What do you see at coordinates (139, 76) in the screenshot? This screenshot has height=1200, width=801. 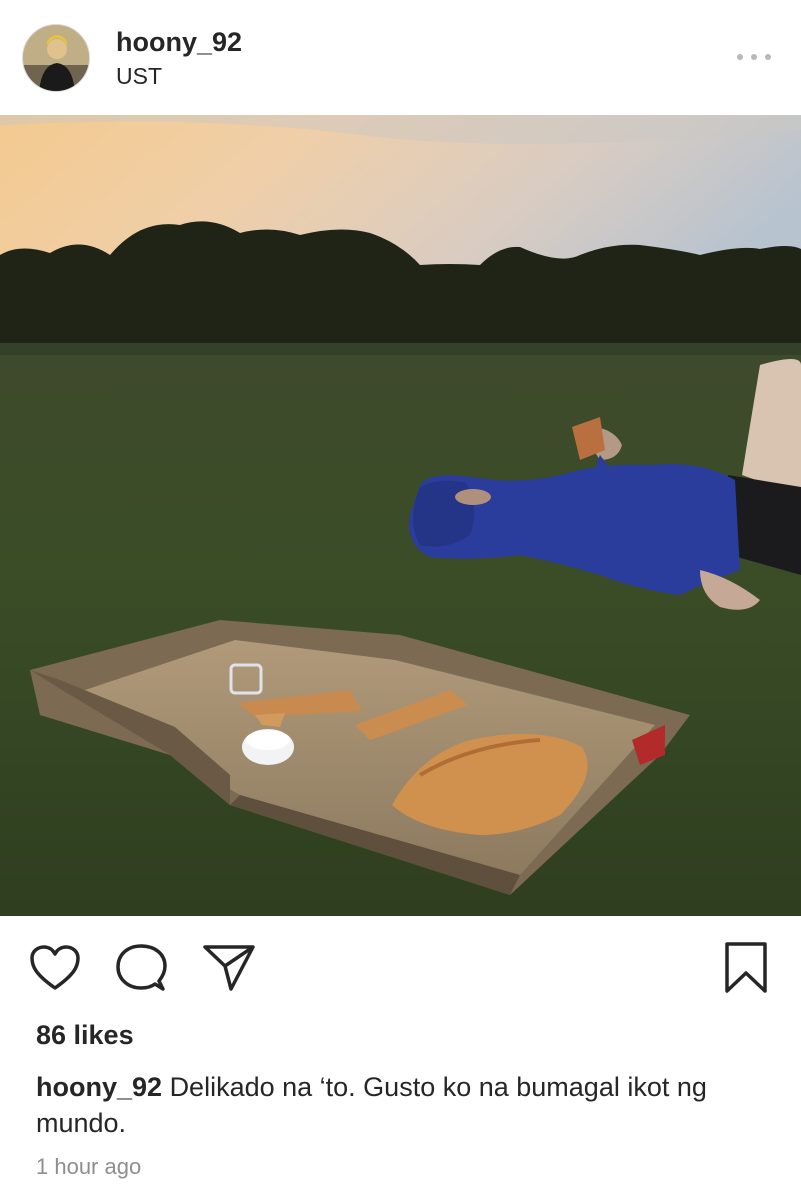 I see `location: UST` at bounding box center [139, 76].